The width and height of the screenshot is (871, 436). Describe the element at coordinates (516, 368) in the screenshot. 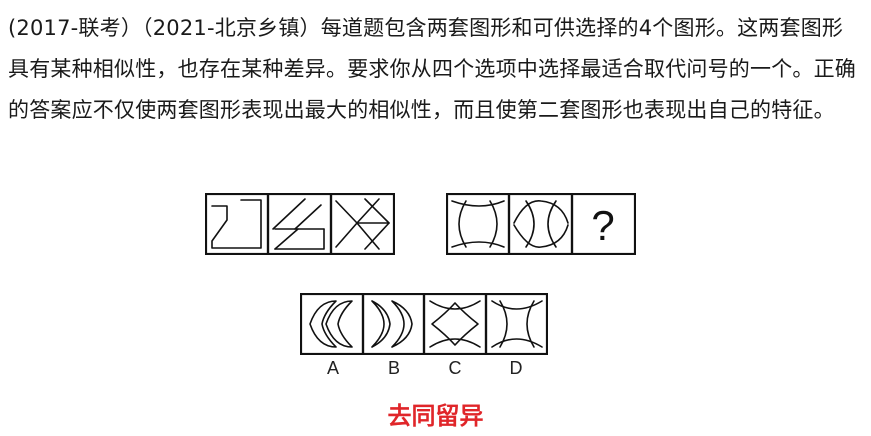

I see `option-d-label: D` at that location.